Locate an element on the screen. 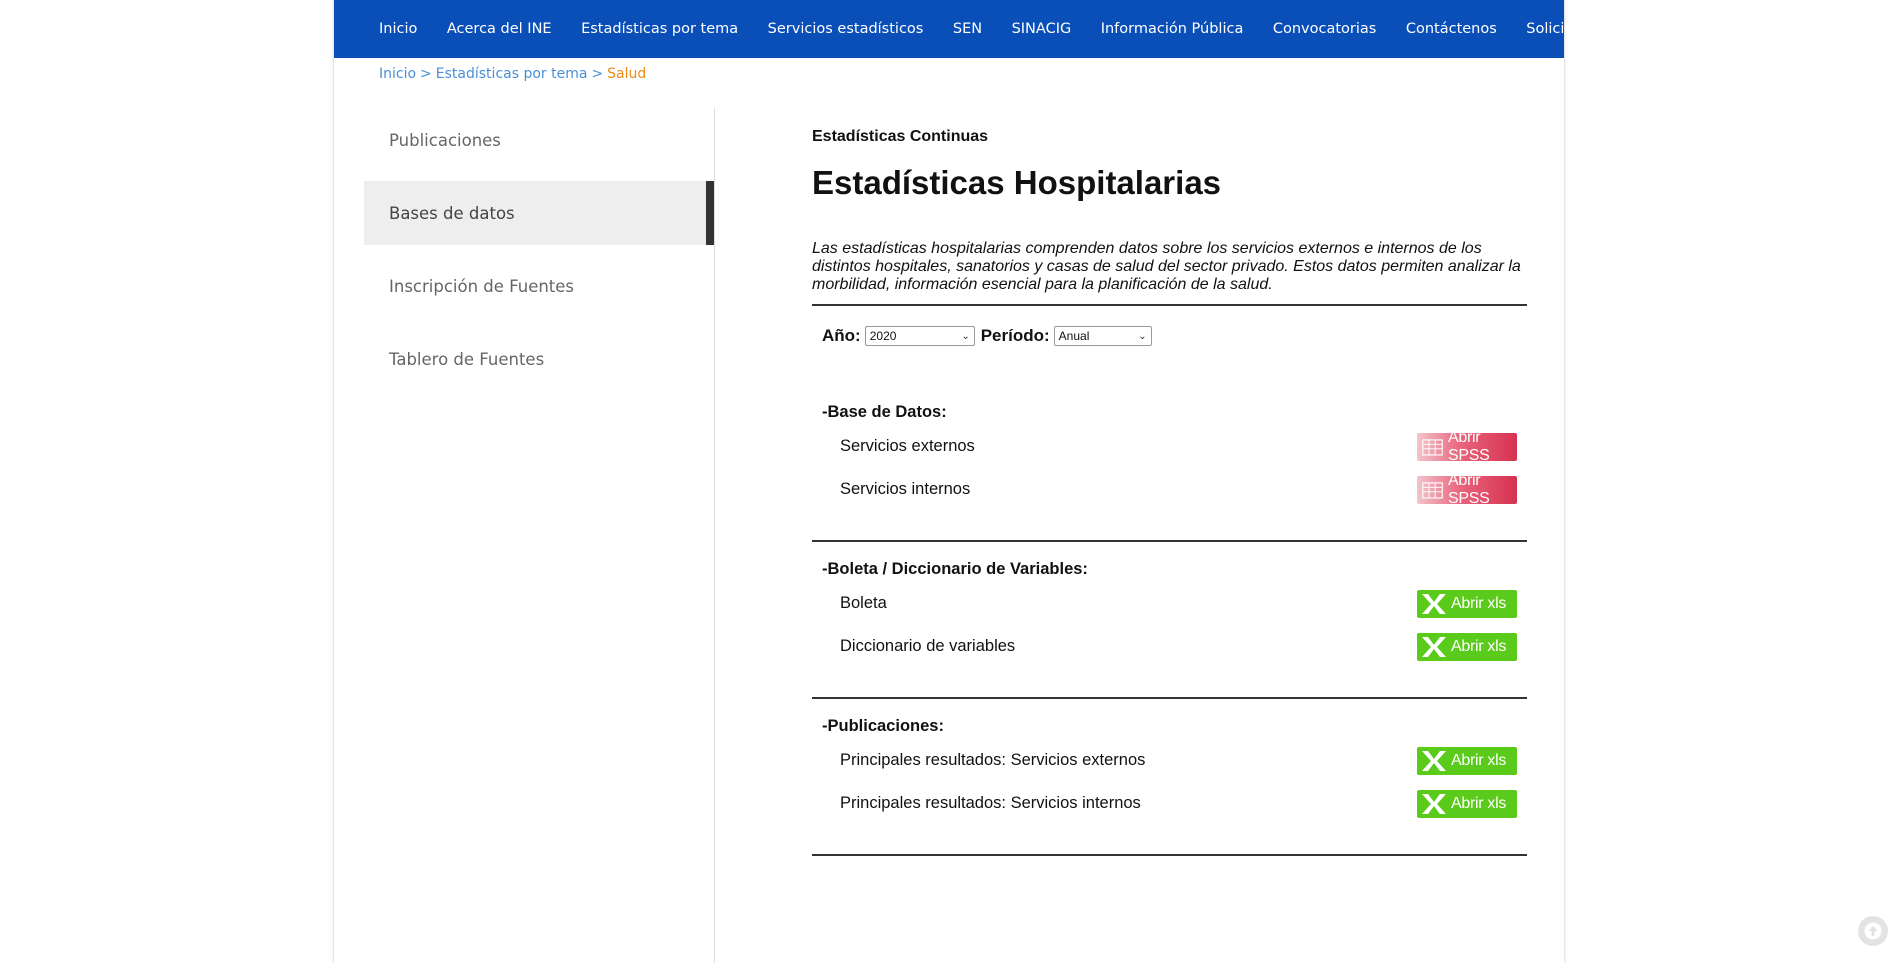  row-label: Servicios externos is located at coordinates (907, 446).